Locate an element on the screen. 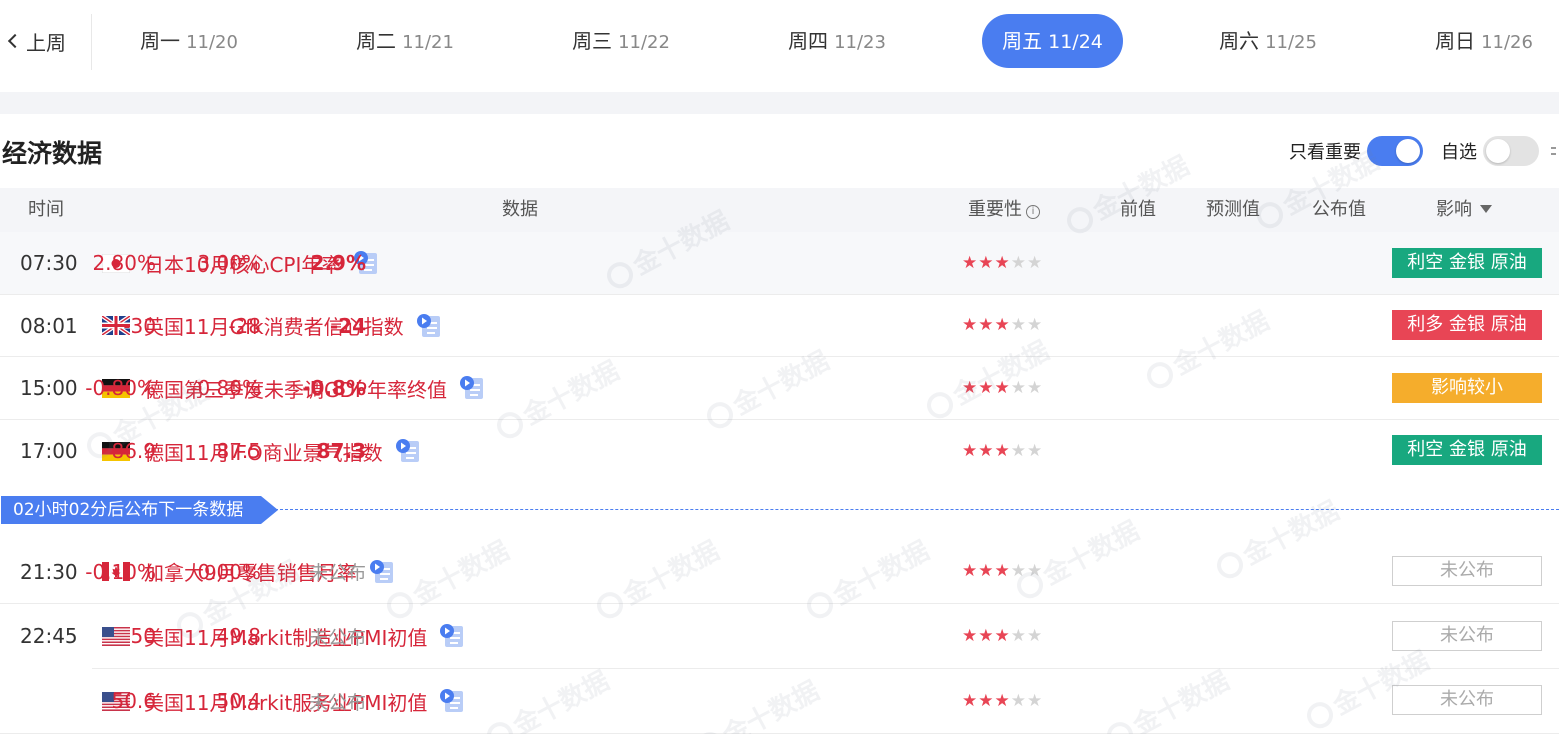  day-weekday: 周五 is located at coordinates (1022, 41).